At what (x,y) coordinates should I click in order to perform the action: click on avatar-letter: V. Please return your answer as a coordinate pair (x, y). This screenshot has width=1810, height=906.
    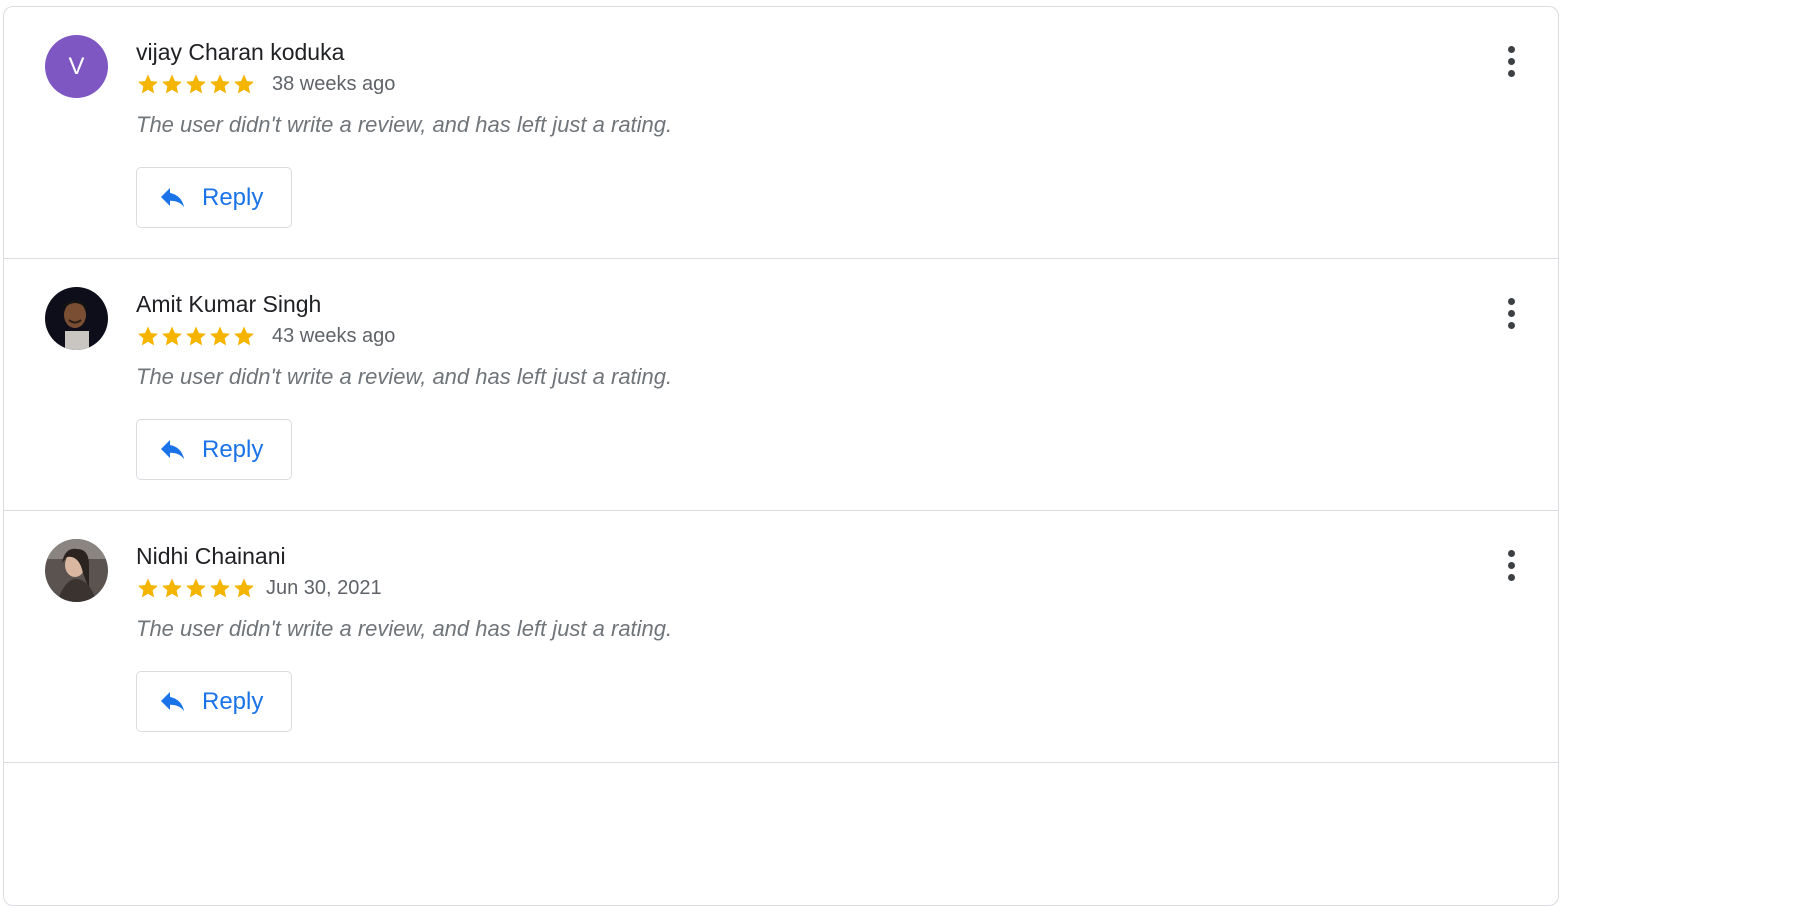
    Looking at the image, I should click on (76, 66).